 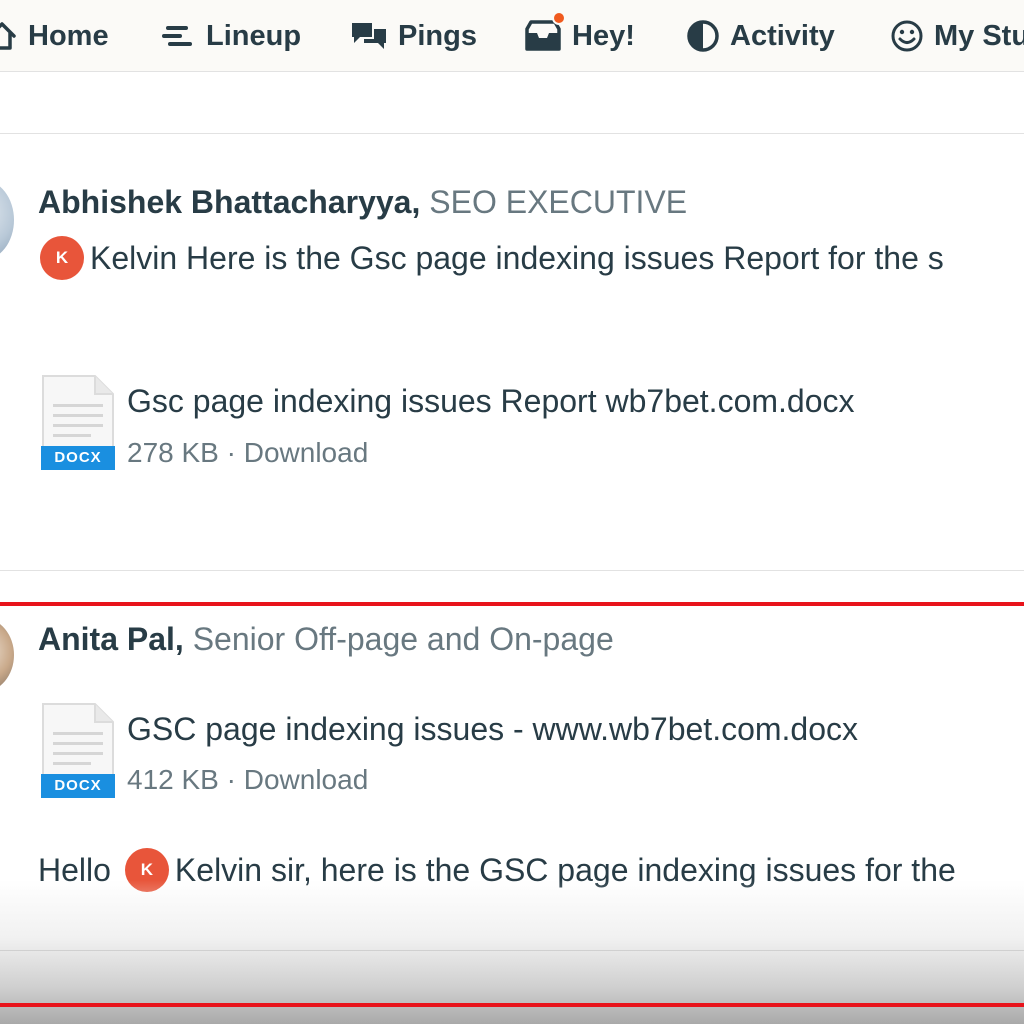 I want to click on smiley-icon, so click(x=907, y=36).